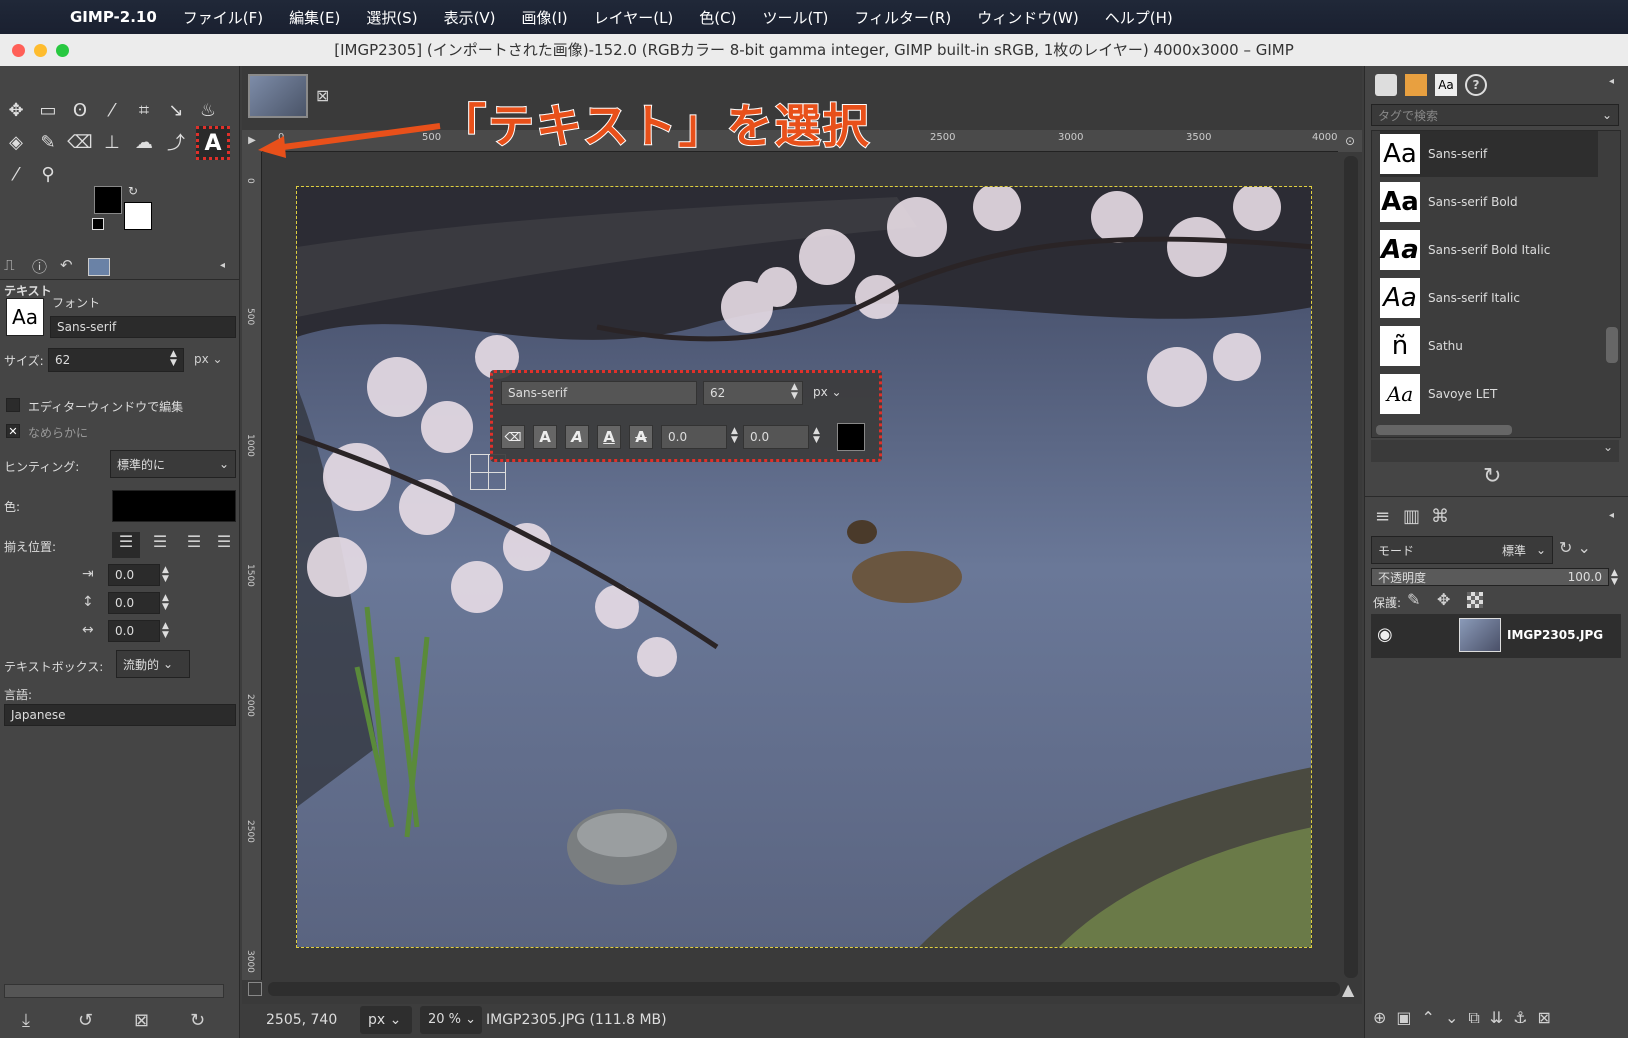 Image resolution: width=1628 pixels, height=1038 pixels. Describe the element at coordinates (165, 575) in the screenshot. I see `indent-stepper-icon: ▲ ▼` at that location.